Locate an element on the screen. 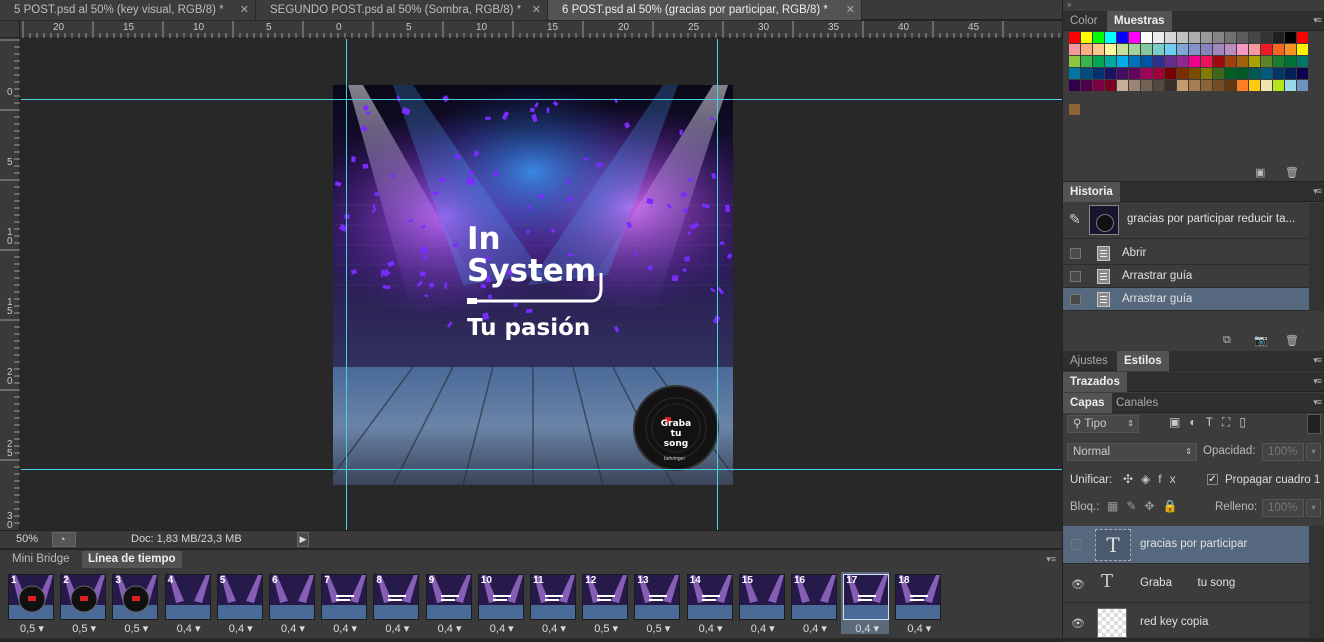 This screenshot has width=1324, height=642. timeline-frame: 2 0,5 ▾ is located at coordinates (82, 603).